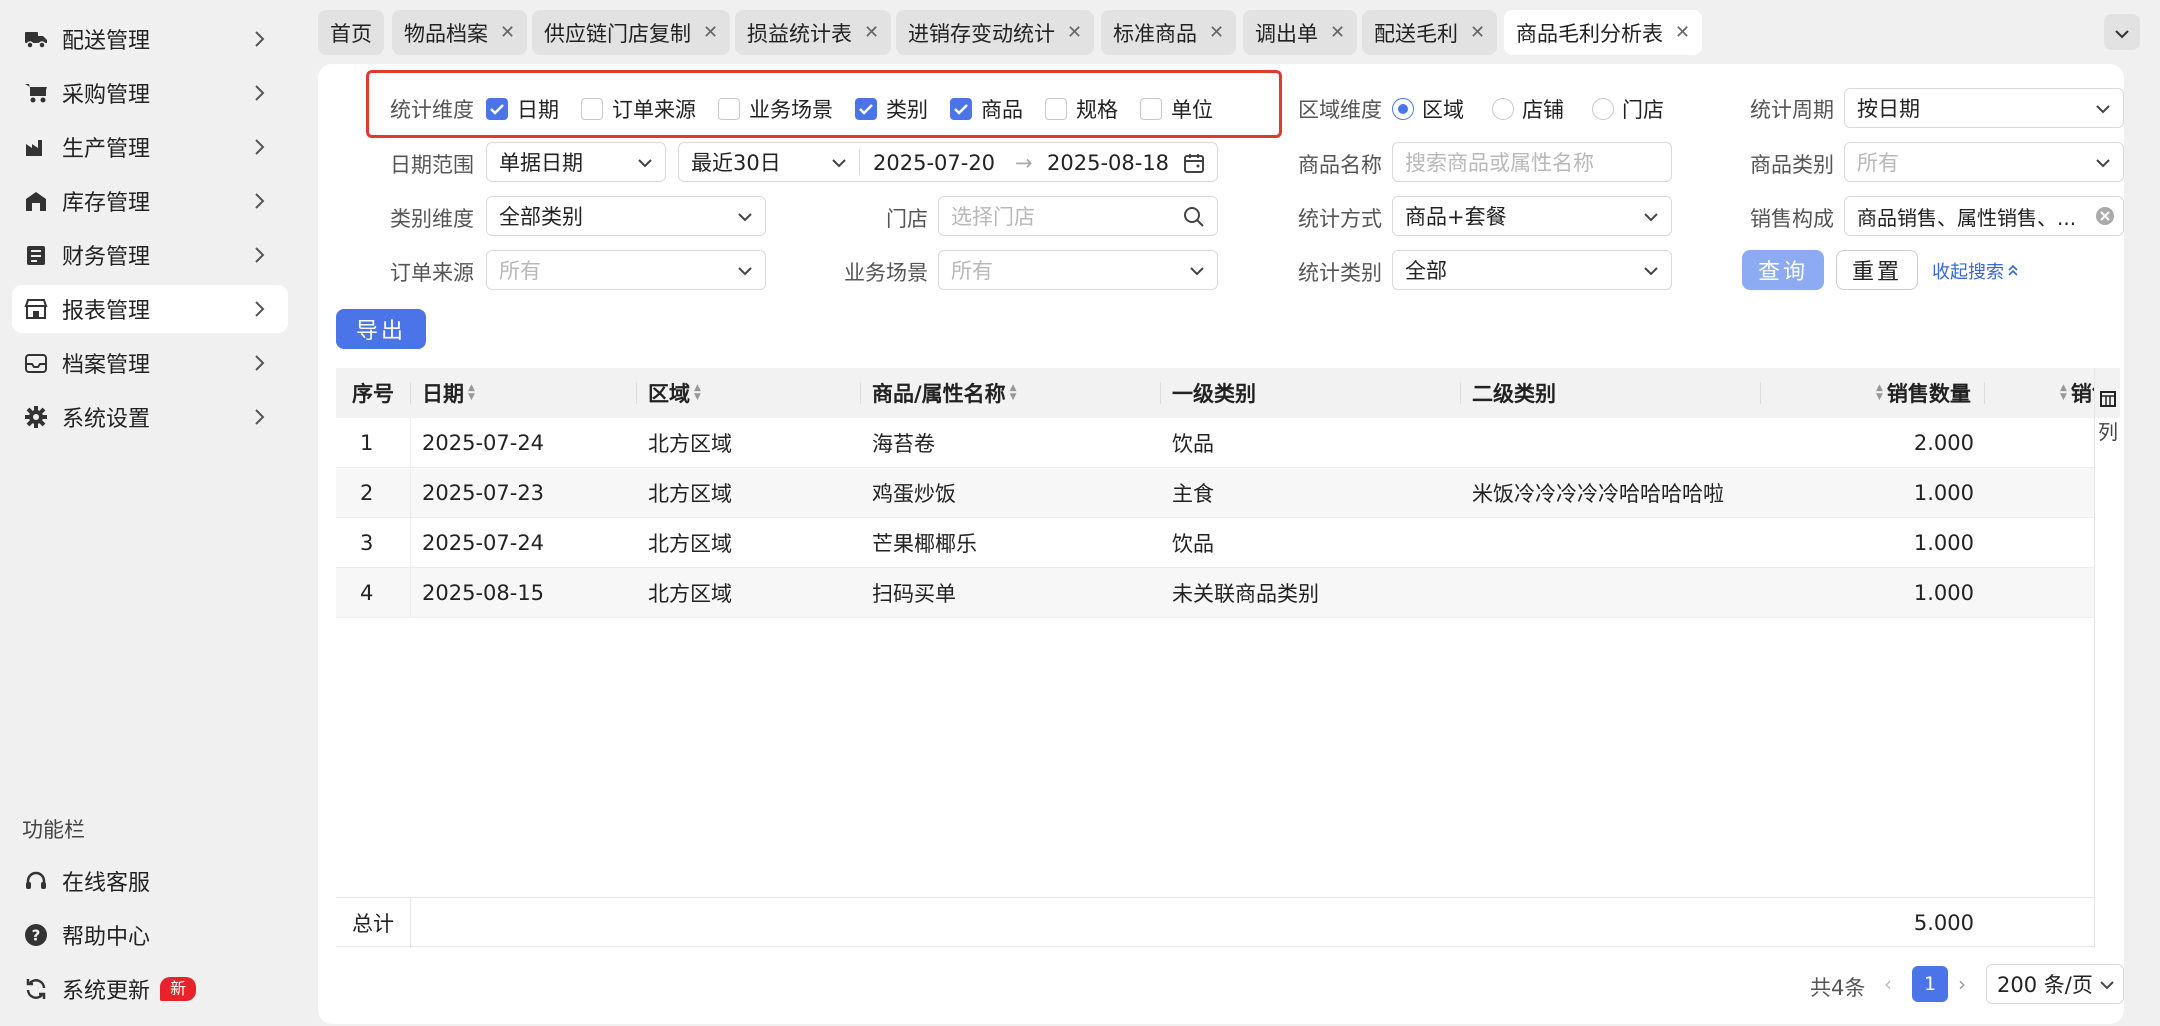 The height and width of the screenshot is (1026, 2160). I want to click on checkbox-order-source: 订单来源, so click(638, 109).